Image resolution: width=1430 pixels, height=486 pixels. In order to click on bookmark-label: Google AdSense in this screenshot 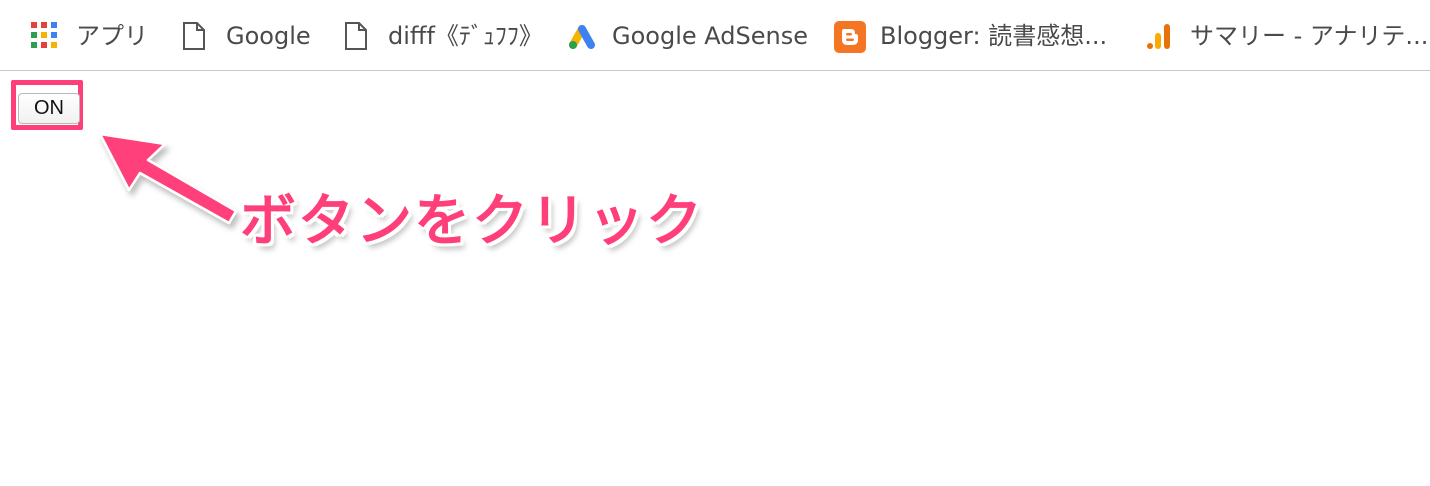, I will do `click(710, 36)`.